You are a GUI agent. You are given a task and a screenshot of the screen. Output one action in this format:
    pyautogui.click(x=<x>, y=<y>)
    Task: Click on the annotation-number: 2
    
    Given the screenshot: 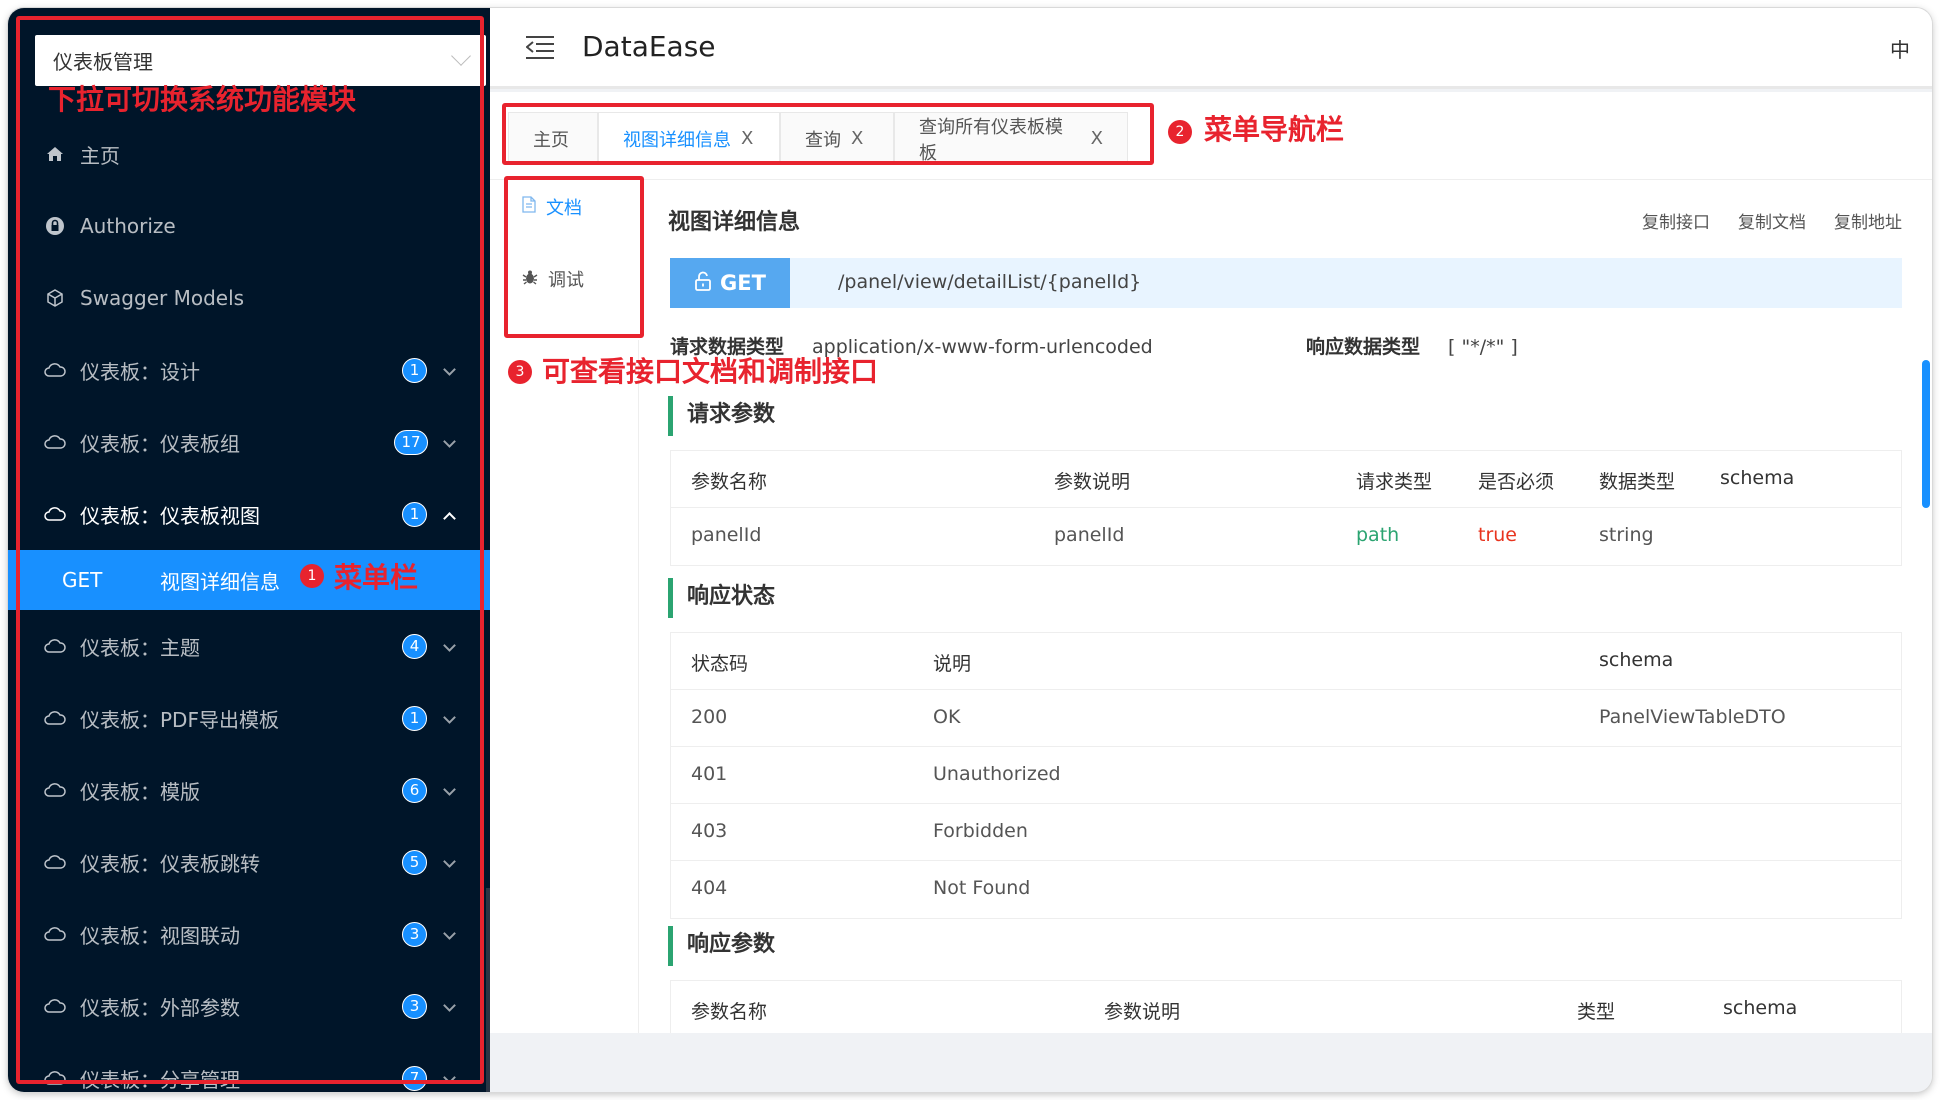 What is the action you would take?
    pyautogui.click(x=1180, y=132)
    